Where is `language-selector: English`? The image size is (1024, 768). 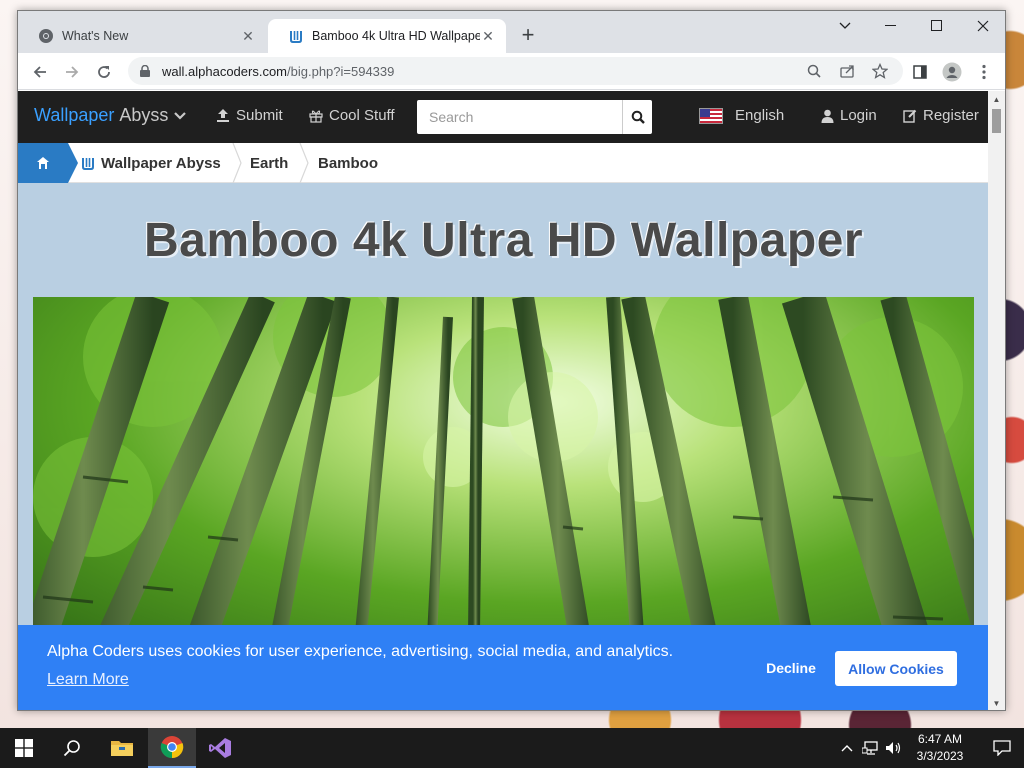
language-selector: English is located at coordinates (741, 115).